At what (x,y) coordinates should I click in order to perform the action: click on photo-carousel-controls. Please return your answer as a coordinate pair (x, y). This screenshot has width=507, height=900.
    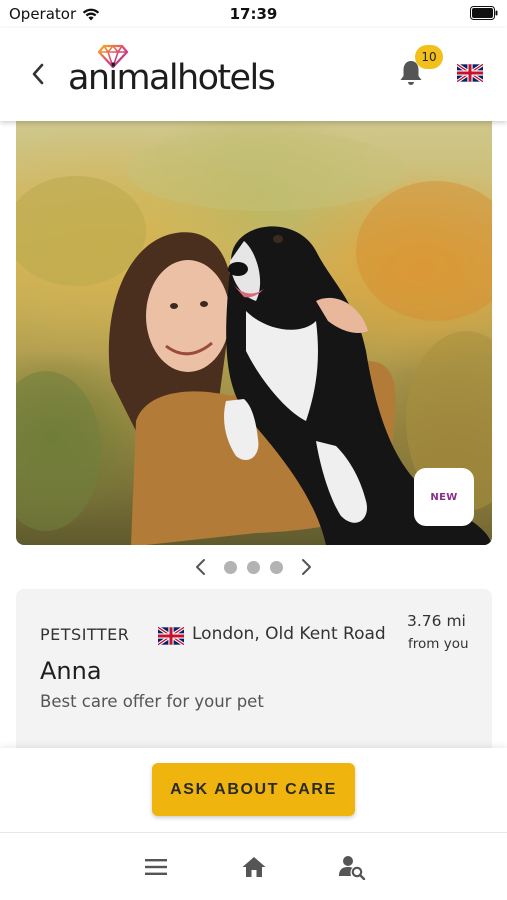
    Looking at the image, I should click on (253, 567).